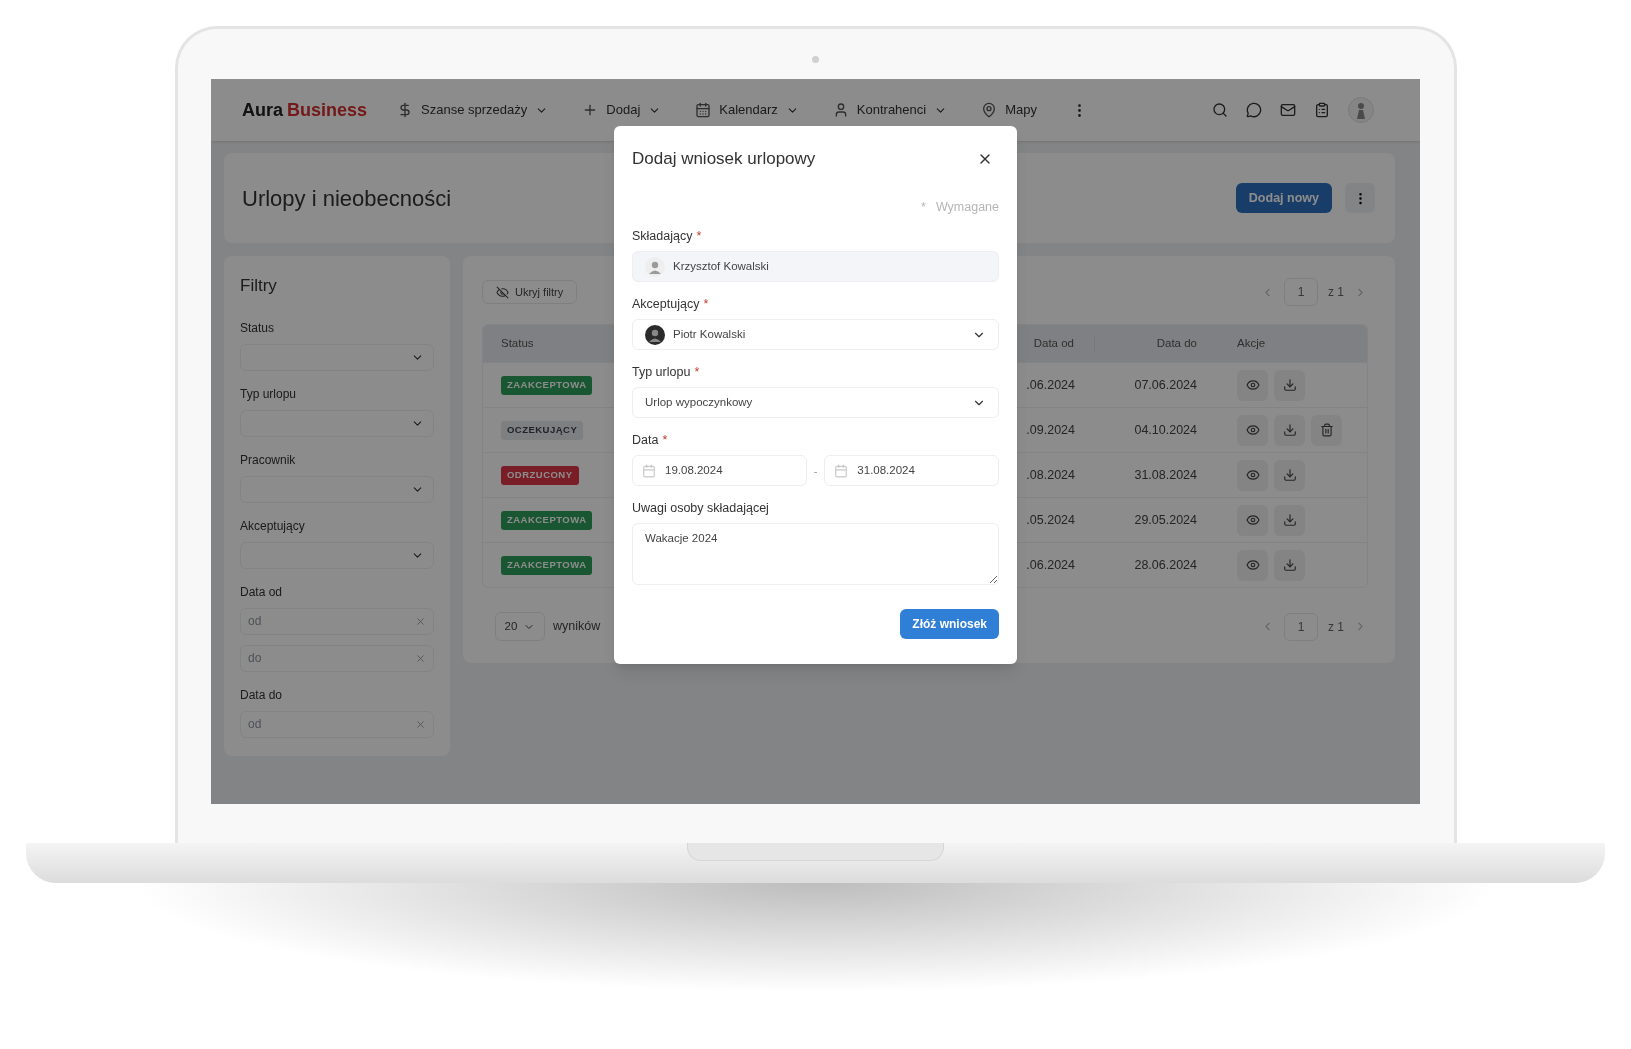  Describe the element at coordinates (1050, 520) in the screenshot. I see `table-cell-text: .05.2024` at that location.